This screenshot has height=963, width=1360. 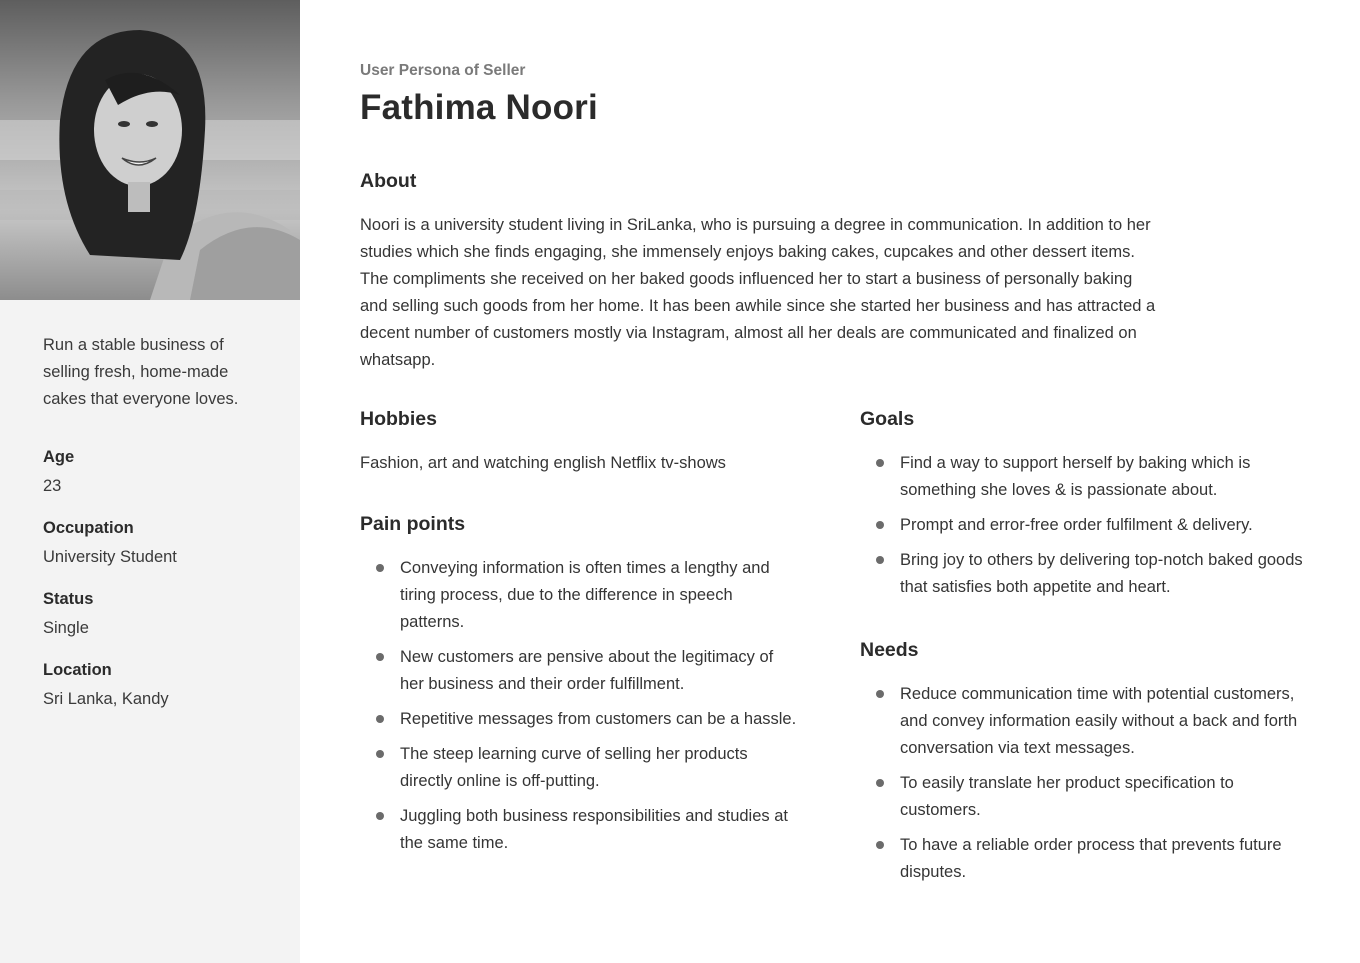 I want to click on fact-status: Status Single, so click(x=158, y=615).